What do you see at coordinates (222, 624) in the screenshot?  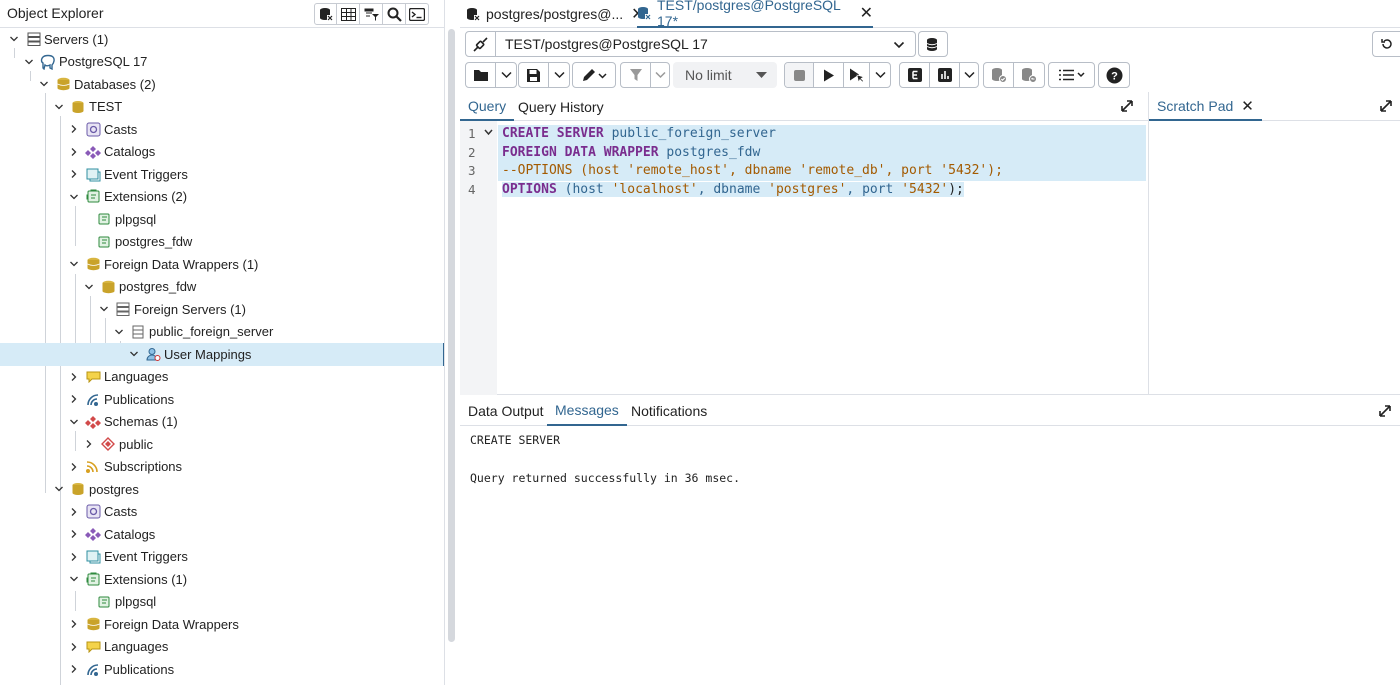 I see `tree-node-fdw-2: Foreign Data Wrappers` at bounding box center [222, 624].